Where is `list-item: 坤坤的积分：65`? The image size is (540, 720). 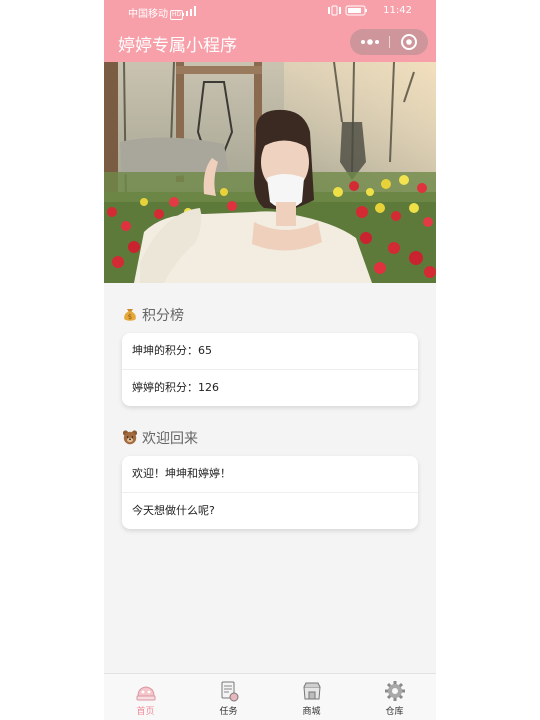 list-item: 坤坤的积分：65 is located at coordinates (270, 351).